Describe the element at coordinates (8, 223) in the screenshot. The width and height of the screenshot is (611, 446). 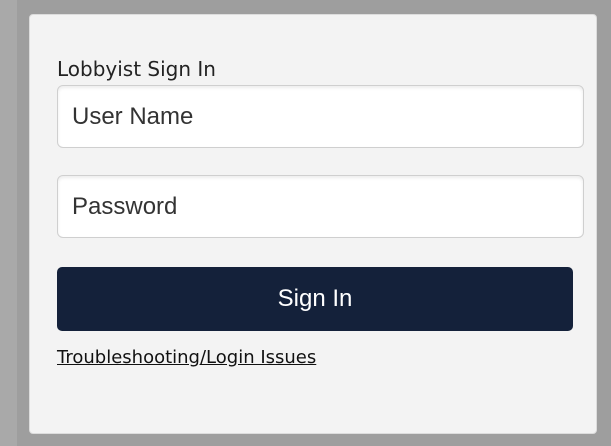
I see `background-strip` at that location.